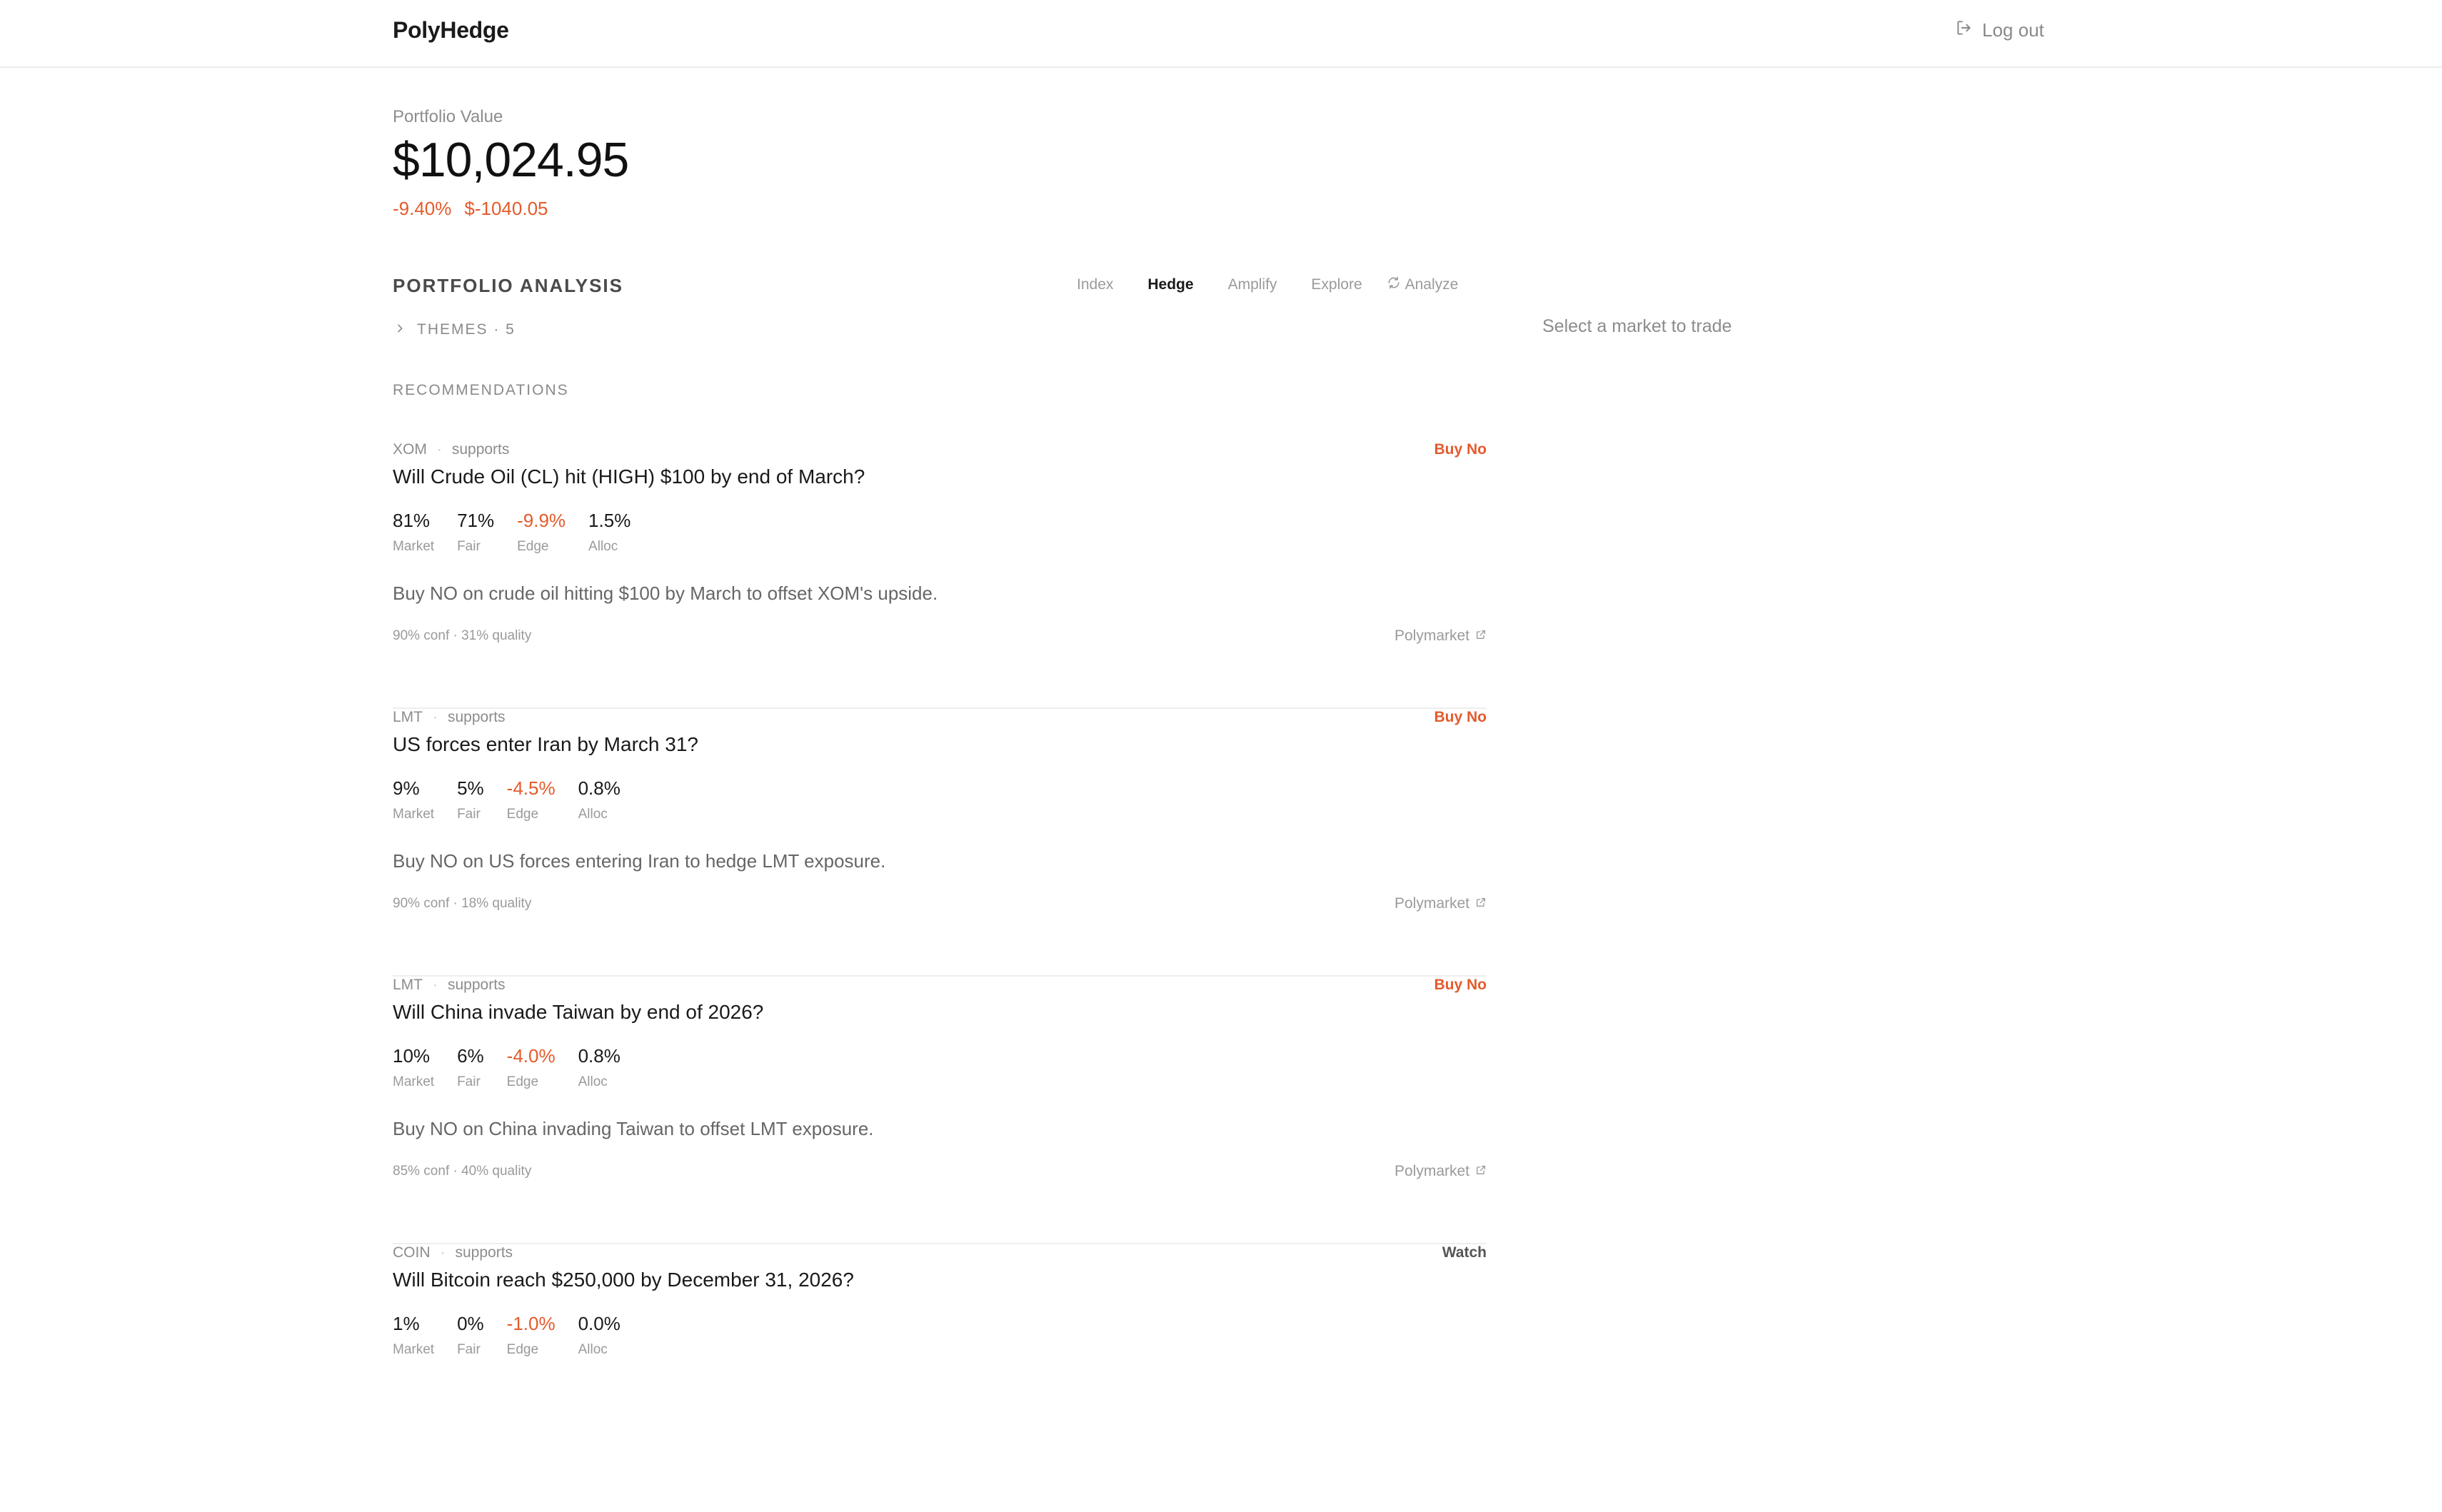 This screenshot has height=1512, width=2442. I want to click on card-meta: XOM · supports, so click(451, 449).